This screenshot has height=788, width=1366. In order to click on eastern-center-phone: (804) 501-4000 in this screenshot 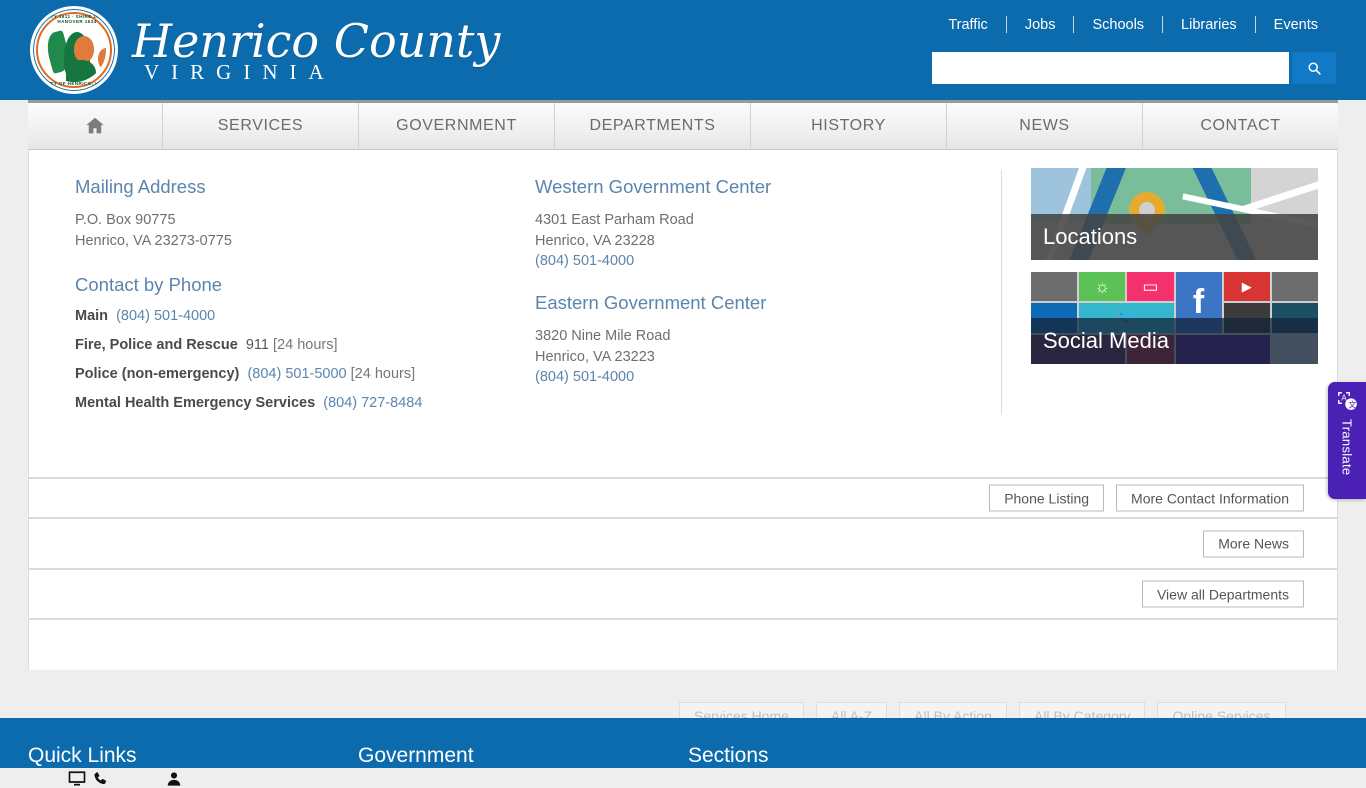, I will do `click(584, 377)`.